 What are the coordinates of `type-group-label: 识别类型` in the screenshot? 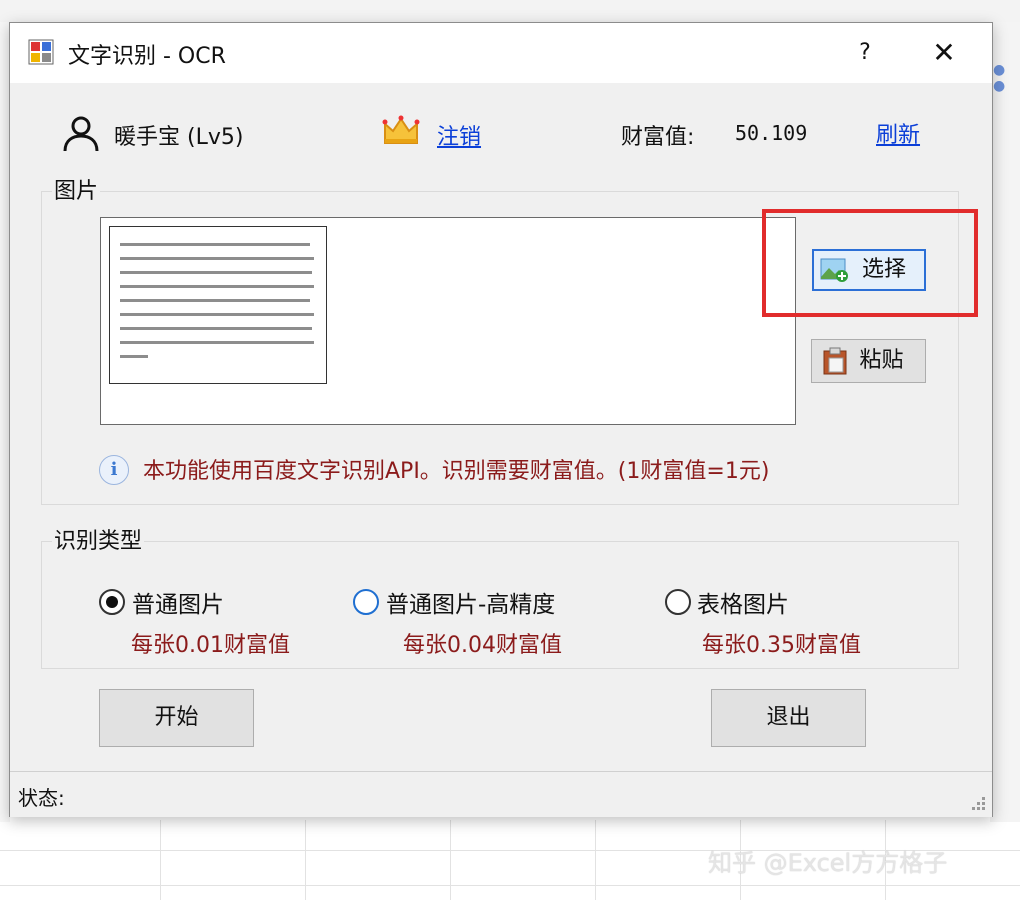 It's located at (98, 539).